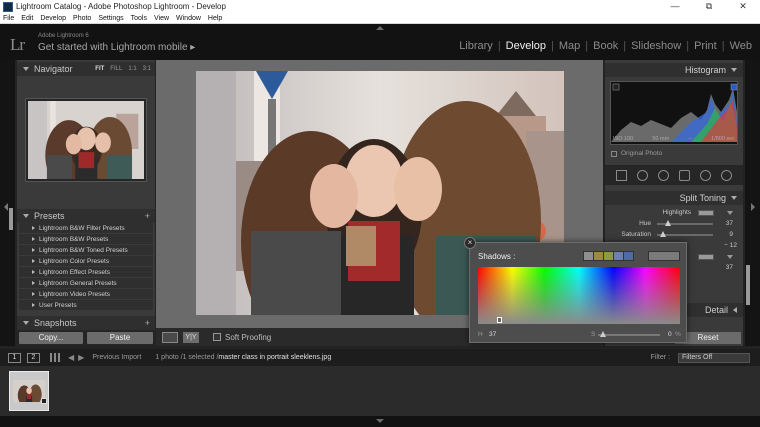 The height and width of the screenshot is (427, 760). What do you see at coordinates (86, 272) in the screenshot?
I see `preset-folder: Lightroom Effect Presets` at bounding box center [86, 272].